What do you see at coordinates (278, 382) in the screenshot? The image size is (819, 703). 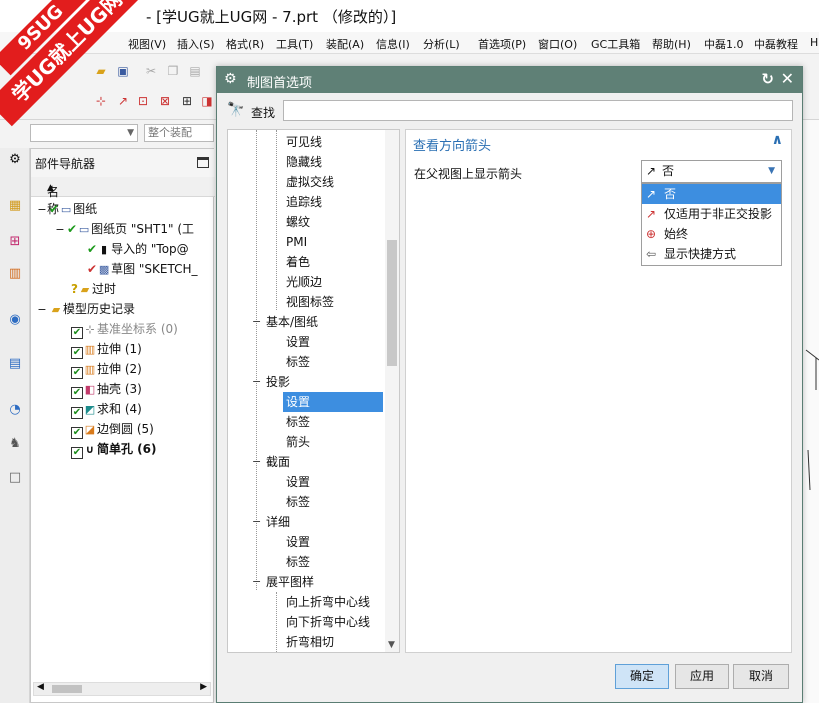 I see `tree-node-projection: 投影` at bounding box center [278, 382].